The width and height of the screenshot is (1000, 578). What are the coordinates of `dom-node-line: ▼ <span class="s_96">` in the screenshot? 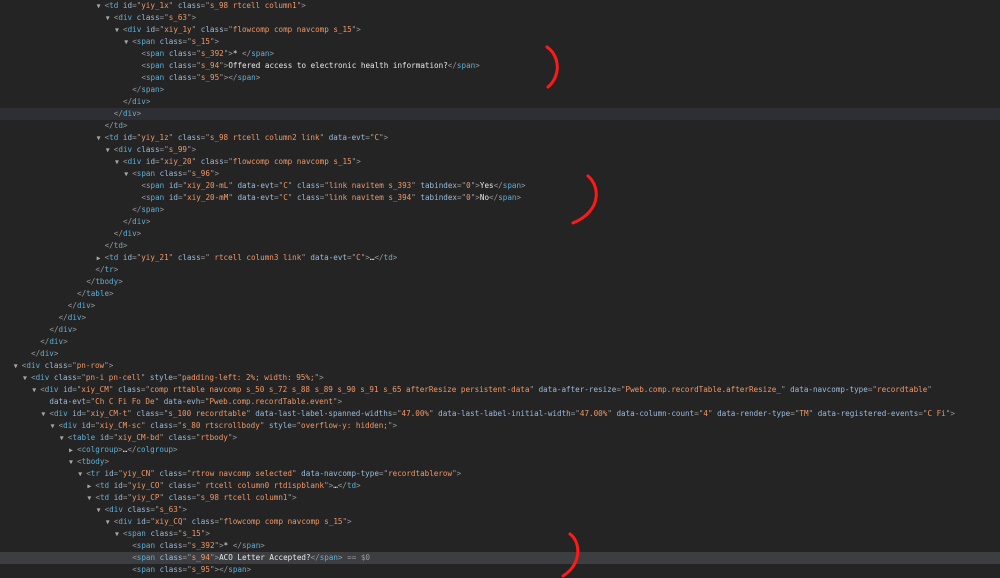 It's located at (500, 174).